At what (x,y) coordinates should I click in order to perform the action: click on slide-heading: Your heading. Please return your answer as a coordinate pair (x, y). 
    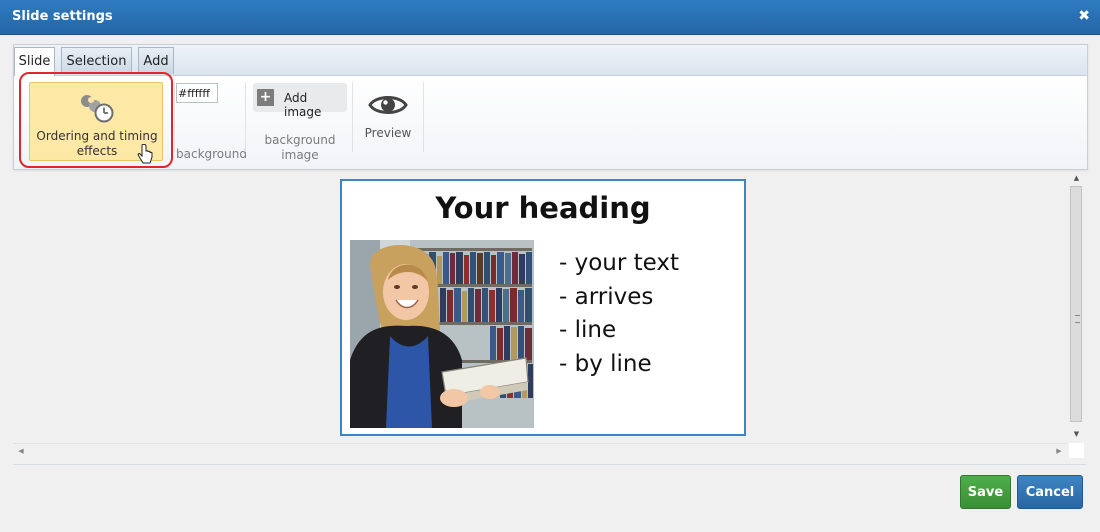
    Looking at the image, I should click on (543, 208).